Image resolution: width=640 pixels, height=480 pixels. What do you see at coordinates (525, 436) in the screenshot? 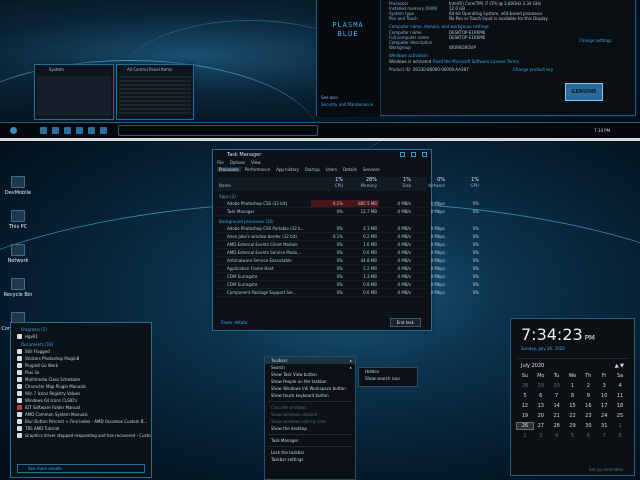
I see `calendar-day: 2` at bounding box center [525, 436].